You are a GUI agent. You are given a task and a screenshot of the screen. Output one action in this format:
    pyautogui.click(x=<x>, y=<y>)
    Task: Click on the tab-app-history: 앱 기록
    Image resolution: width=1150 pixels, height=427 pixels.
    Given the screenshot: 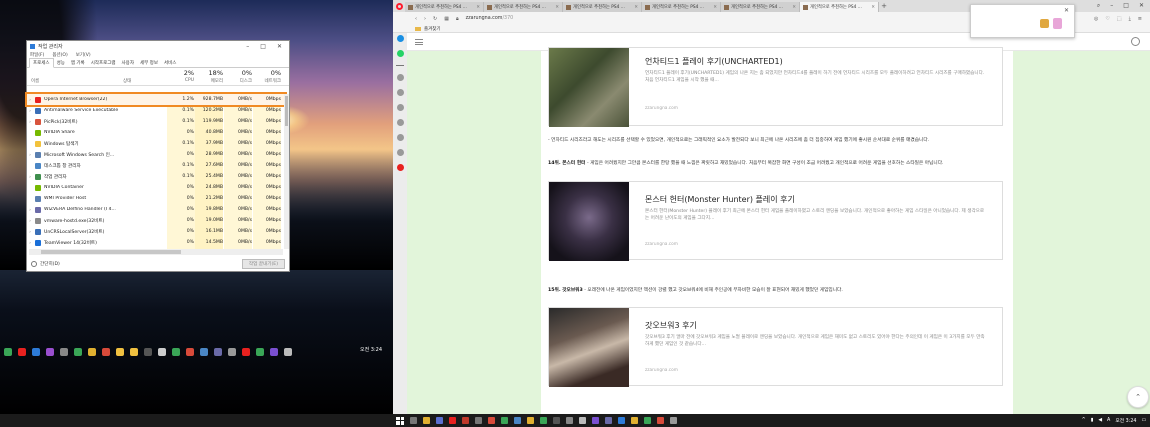 What is the action you would take?
    pyautogui.click(x=78, y=63)
    